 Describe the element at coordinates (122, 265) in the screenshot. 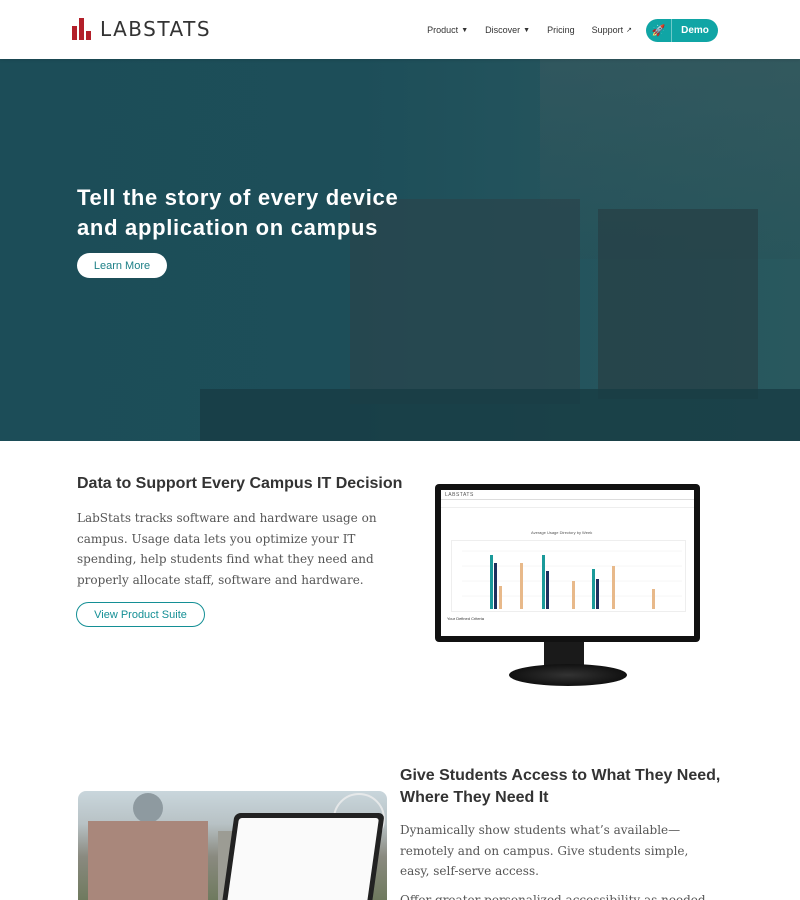

I see `learn-more-button: Learn More` at that location.